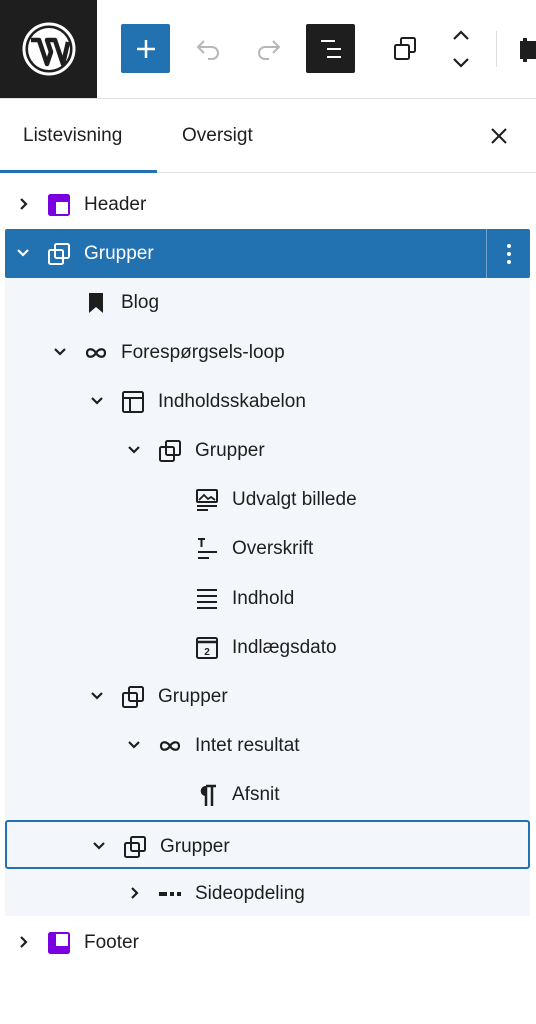 Image resolution: width=536 pixels, height=1024 pixels. I want to click on close-panel-button, so click(499, 136).